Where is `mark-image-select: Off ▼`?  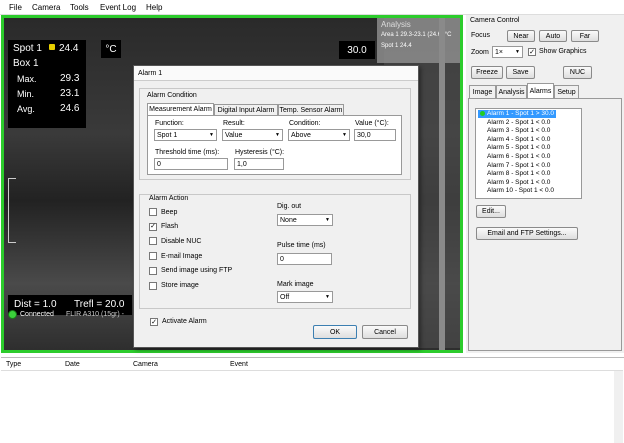 mark-image-select: Off ▼ is located at coordinates (305, 297).